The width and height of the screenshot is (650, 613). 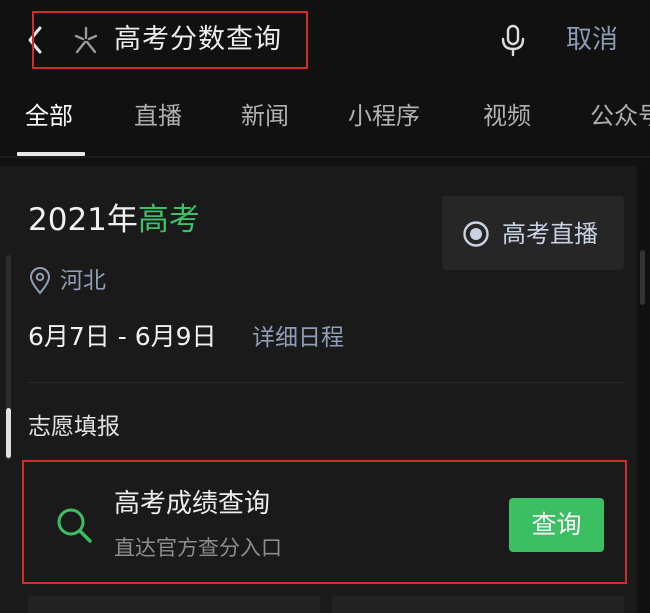 What do you see at coordinates (83, 220) in the screenshot?
I see `event-title-year: 2021年` at bounding box center [83, 220].